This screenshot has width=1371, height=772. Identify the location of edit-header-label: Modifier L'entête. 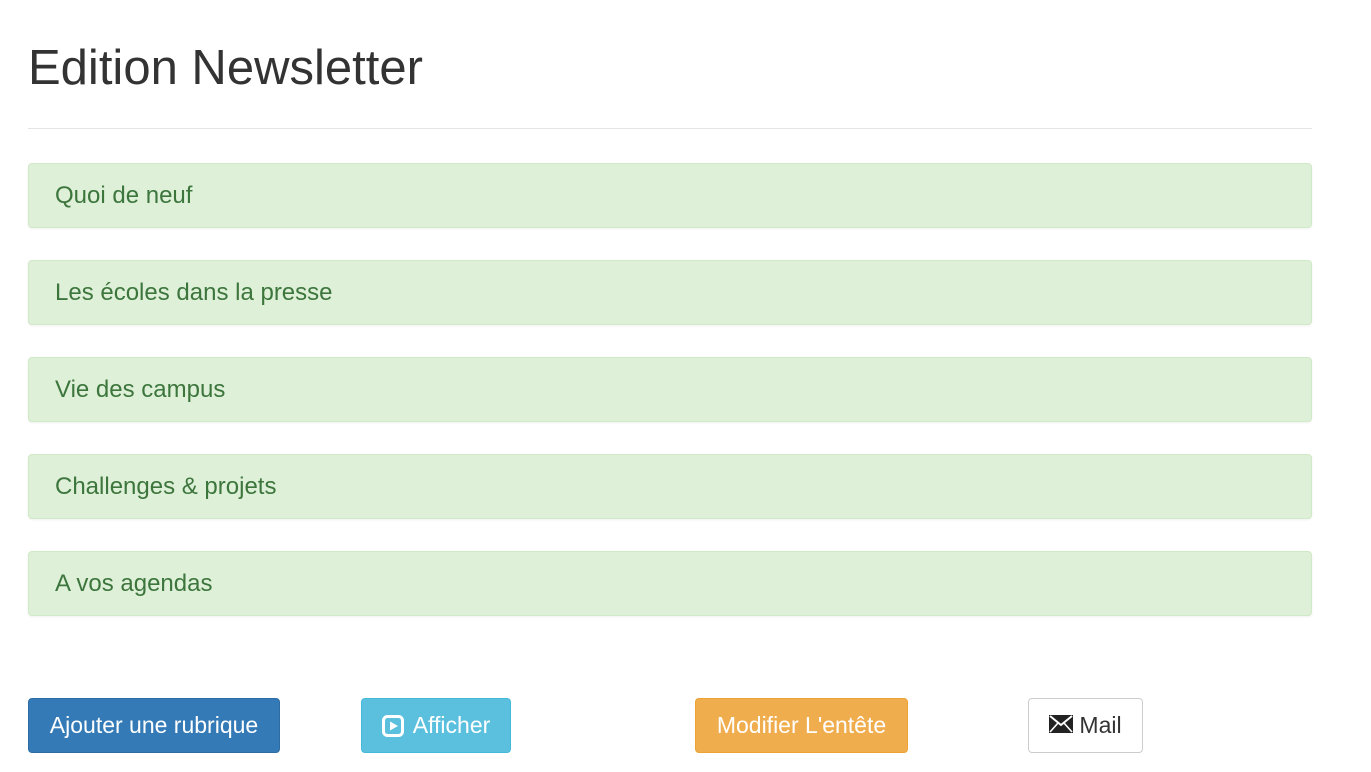
(801, 725).